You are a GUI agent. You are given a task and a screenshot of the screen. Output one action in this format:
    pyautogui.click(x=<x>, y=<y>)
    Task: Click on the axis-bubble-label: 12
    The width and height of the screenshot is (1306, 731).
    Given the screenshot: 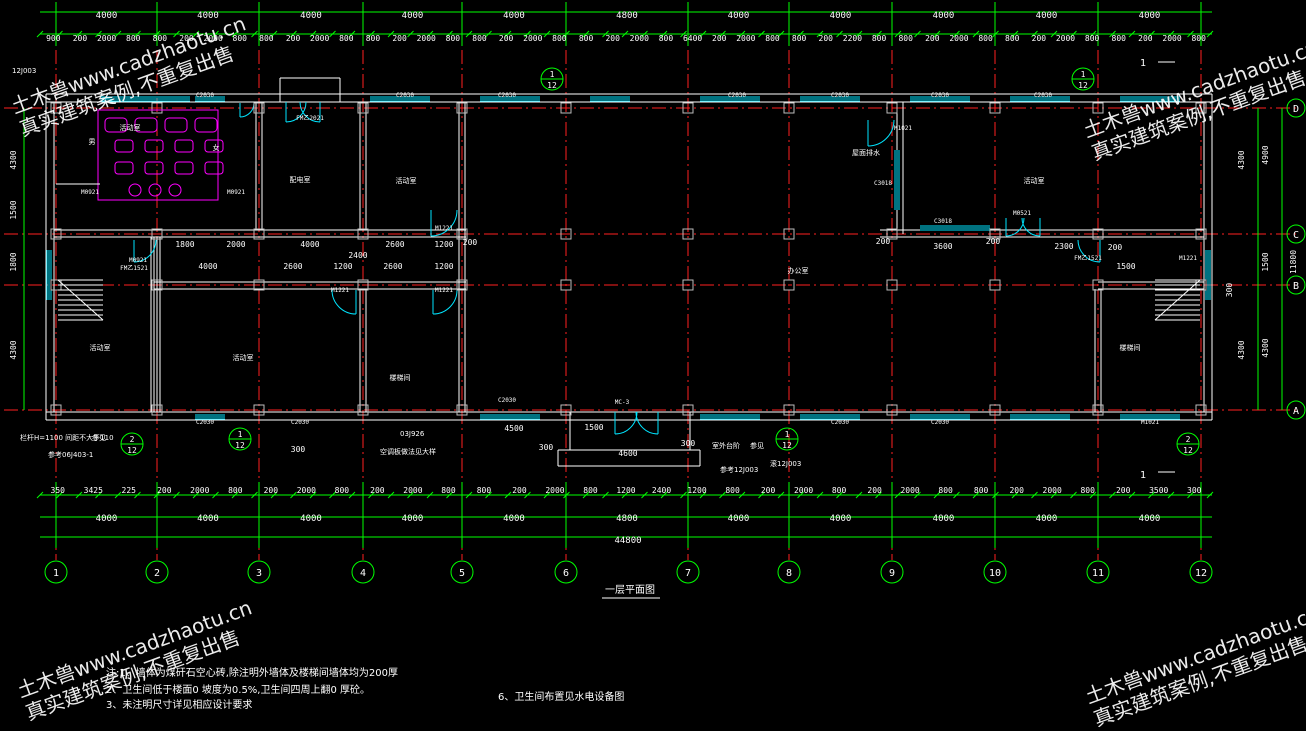 What is the action you would take?
    pyautogui.click(x=1201, y=573)
    